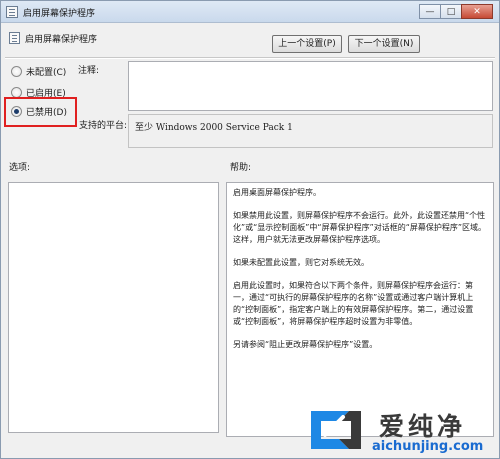  What do you see at coordinates (12, 12) in the screenshot?
I see `policy-icon` at bounding box center [12, 12].